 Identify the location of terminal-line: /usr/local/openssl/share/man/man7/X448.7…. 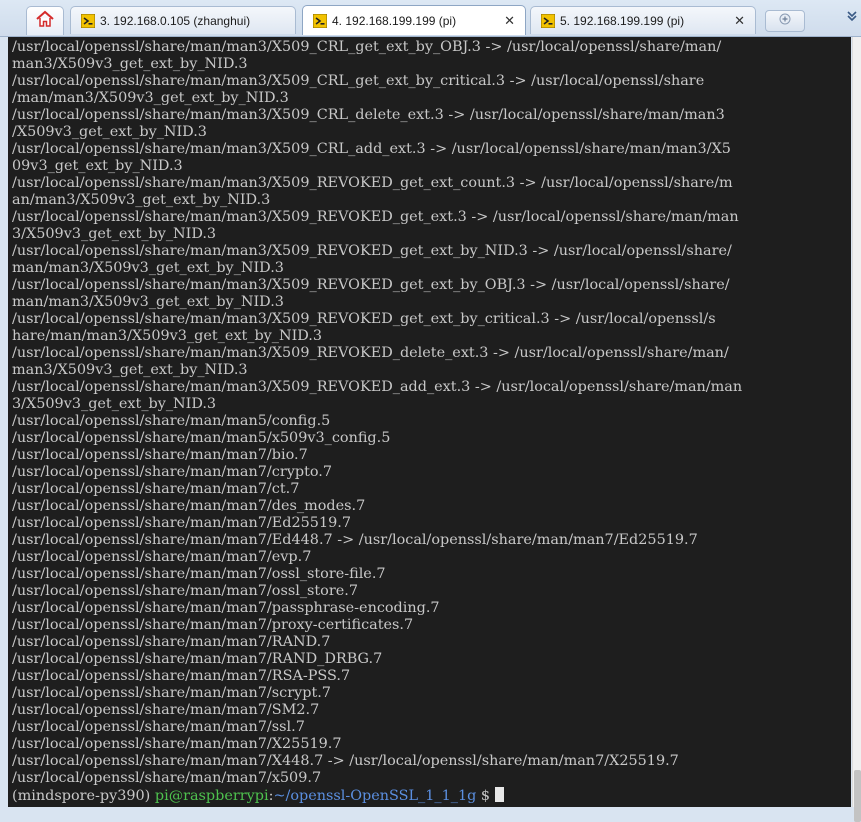
(345, 761).